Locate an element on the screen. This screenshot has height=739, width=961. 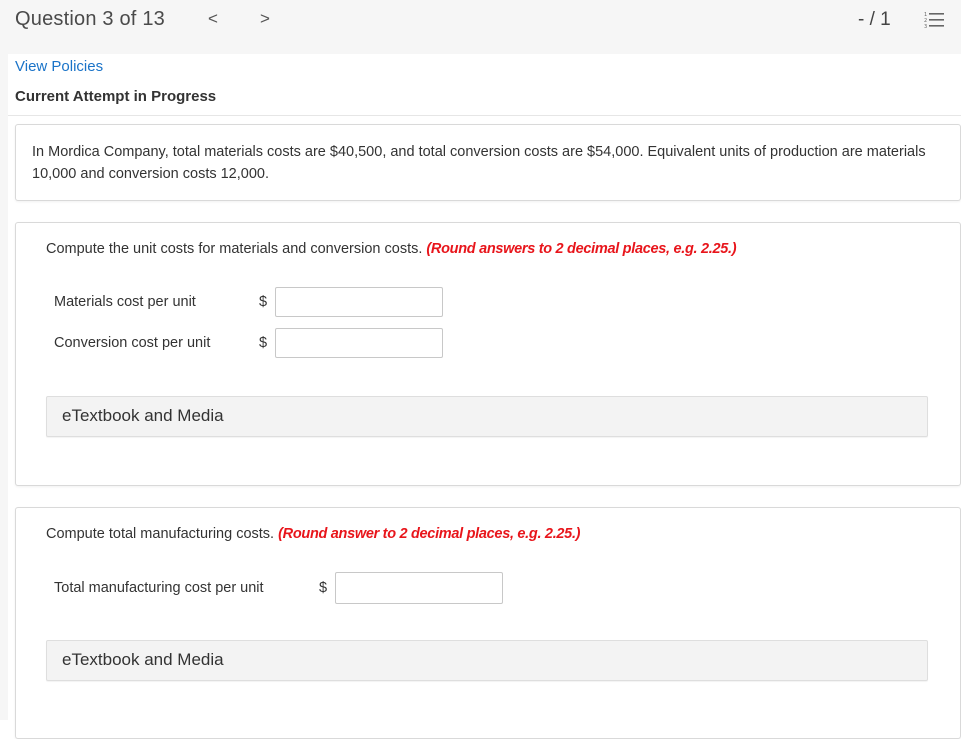
view-policies-link: View Policies is located at coordinates (59, 66).